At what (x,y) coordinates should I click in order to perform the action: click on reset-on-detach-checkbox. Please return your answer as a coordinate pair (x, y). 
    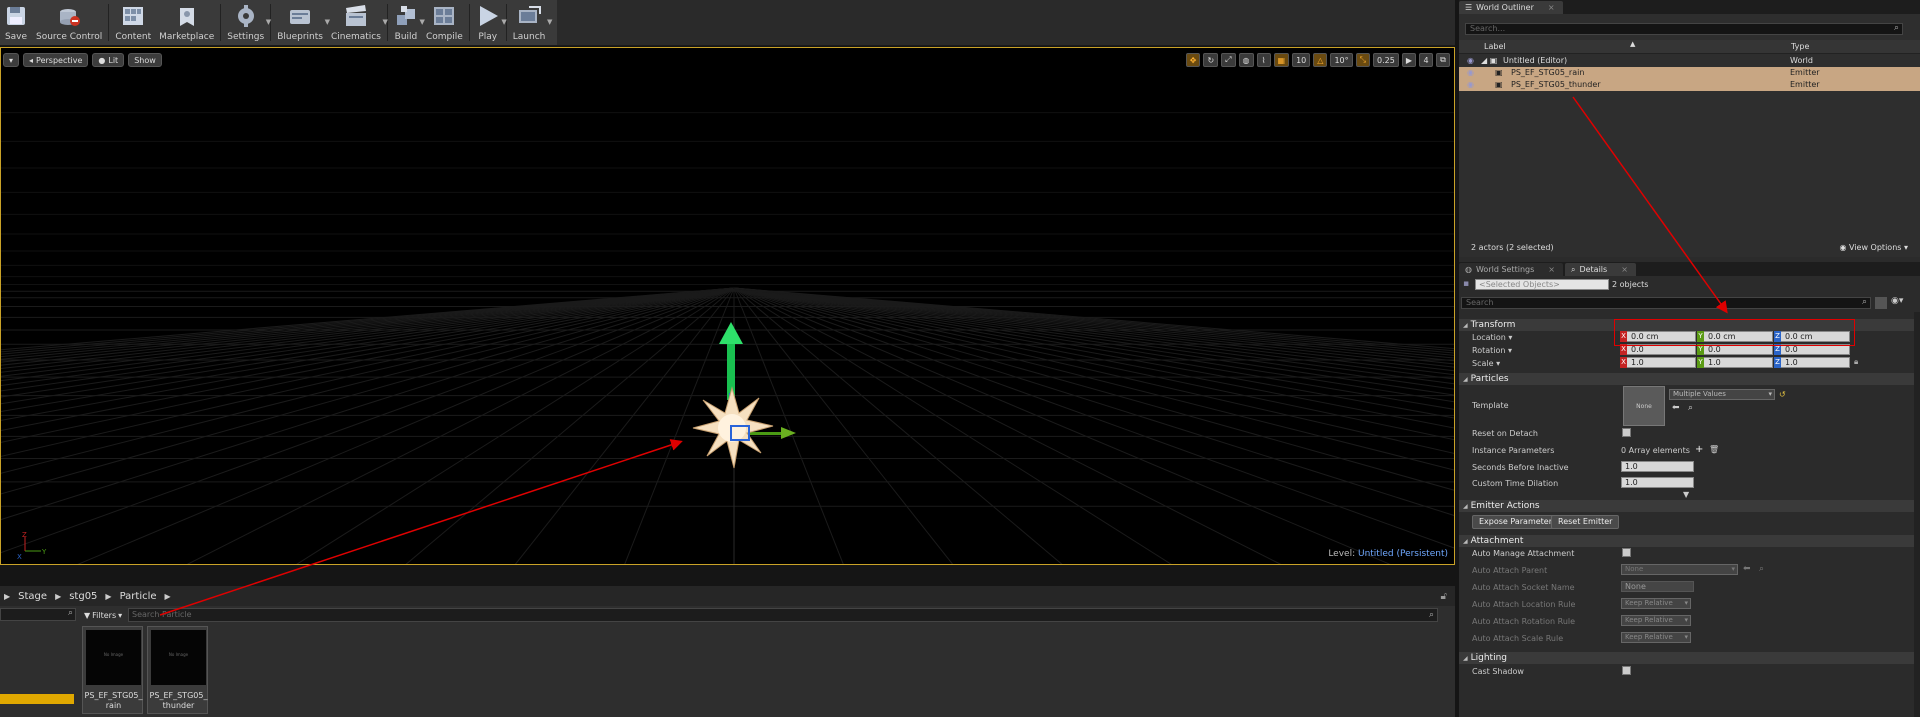
    Looking at the image, I should click on (1626, 432).